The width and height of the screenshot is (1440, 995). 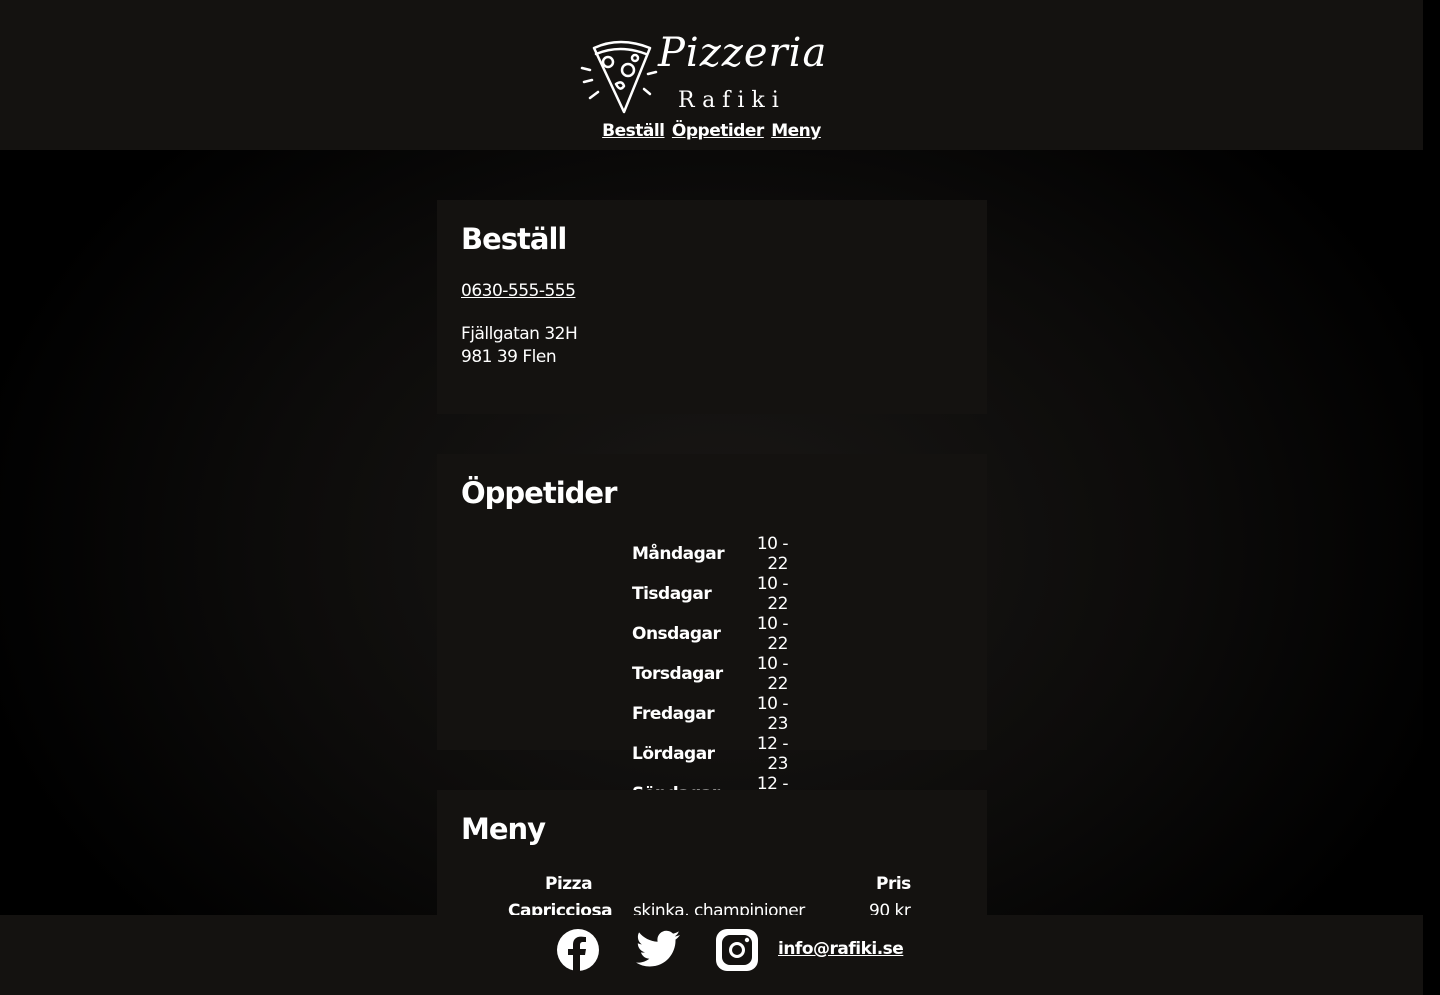 What do you see at coordinates (658, 948) in the screenshot?
I see `twitter-icon` at bounding box center [658, 948].